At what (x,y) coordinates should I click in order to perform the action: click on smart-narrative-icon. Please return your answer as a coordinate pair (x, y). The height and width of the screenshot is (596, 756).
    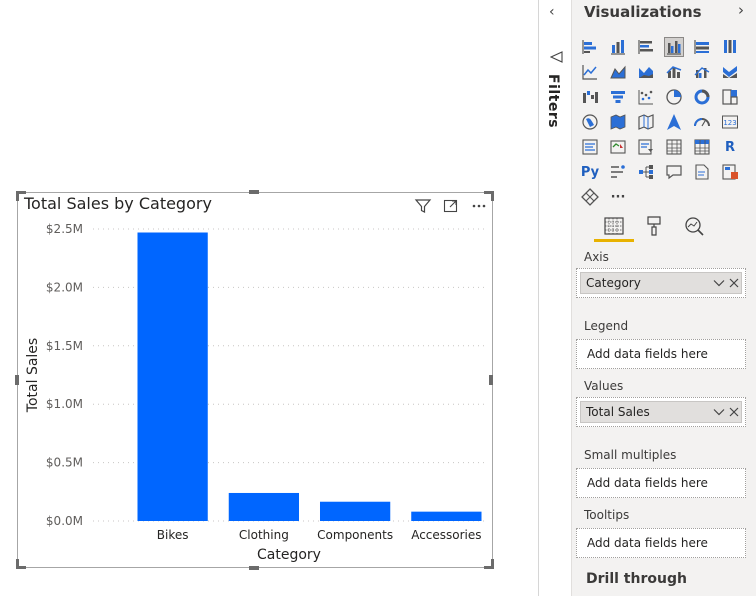
    Looking at the image, I should click on (702, 172).